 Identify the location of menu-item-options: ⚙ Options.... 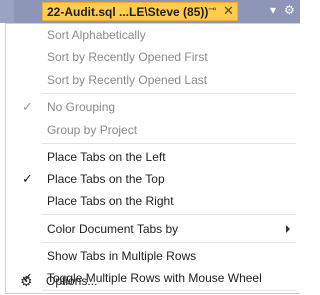
(152, 281).